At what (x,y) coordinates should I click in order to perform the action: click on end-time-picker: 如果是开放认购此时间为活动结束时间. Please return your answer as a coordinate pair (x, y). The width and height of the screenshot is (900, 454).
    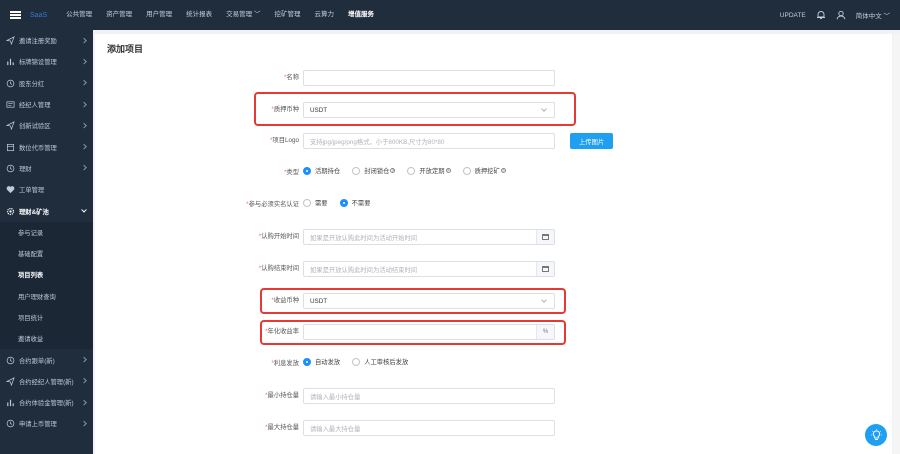
    Looking at the image, I should click on (429, 269).